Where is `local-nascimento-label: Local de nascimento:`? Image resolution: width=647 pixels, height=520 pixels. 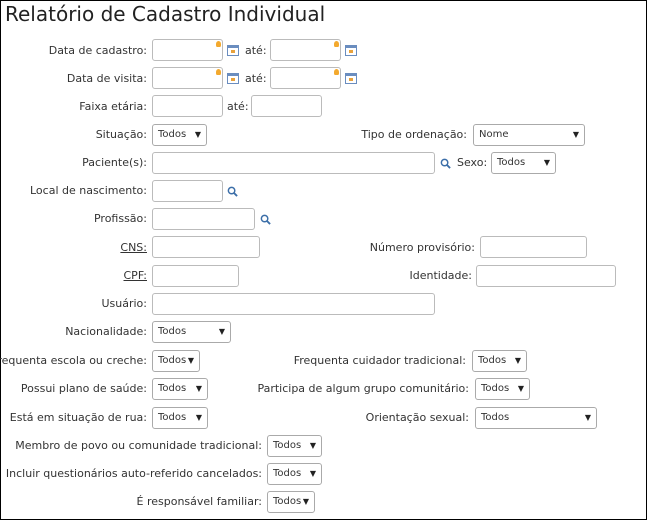
local-nascimento-label: Local de nascimento: is located at coordinates (88, 190).